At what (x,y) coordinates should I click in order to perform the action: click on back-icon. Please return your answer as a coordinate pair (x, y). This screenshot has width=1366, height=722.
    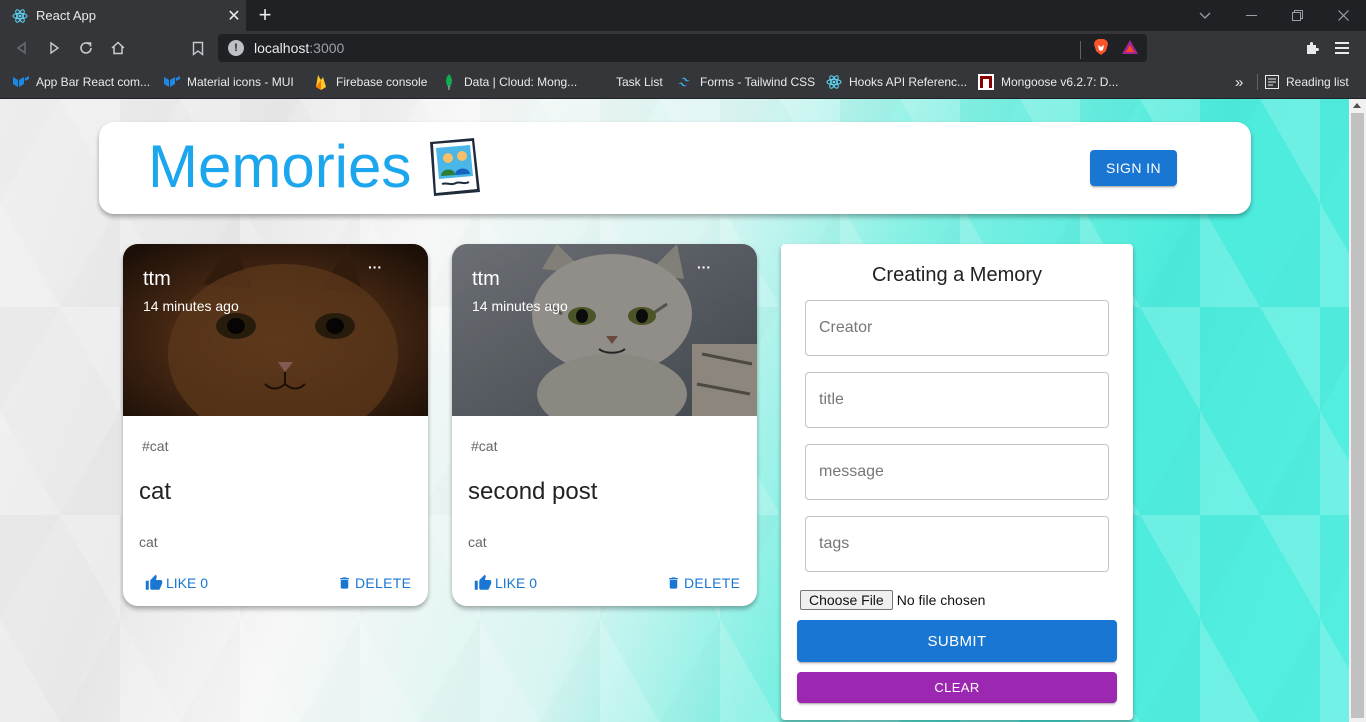
    Looking at the image, I should click on (22, 48).